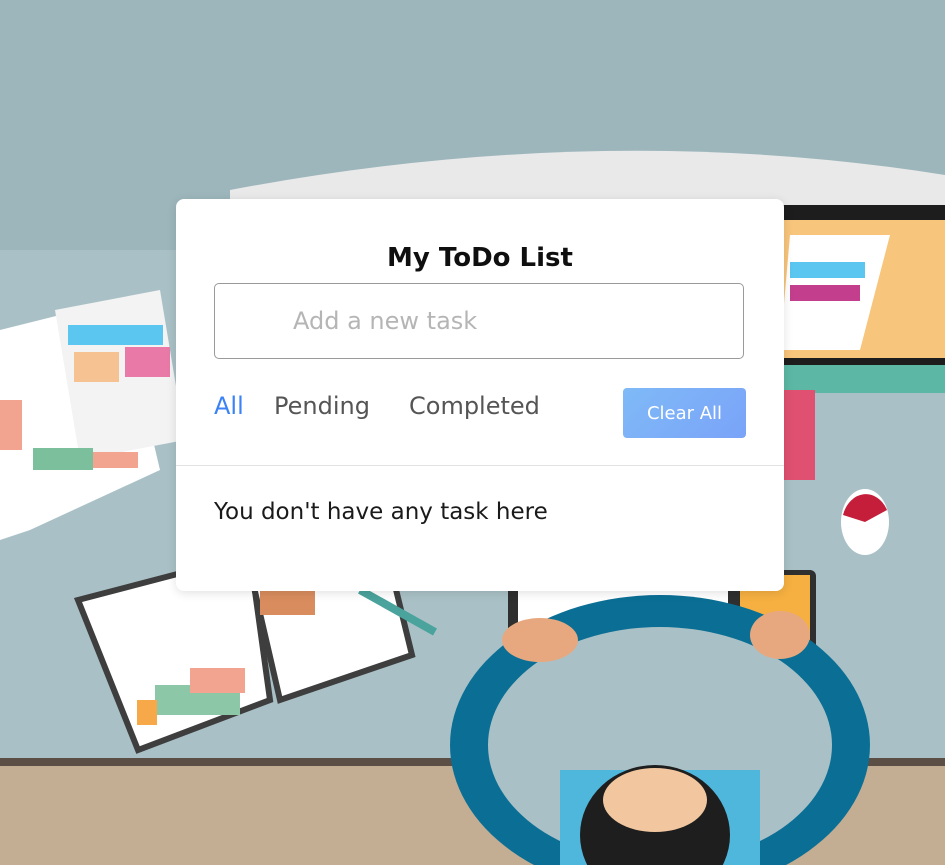 The width and height of the screenshot is (945, 865). I want to click on filter-tab-all: All, so click(229, 406).